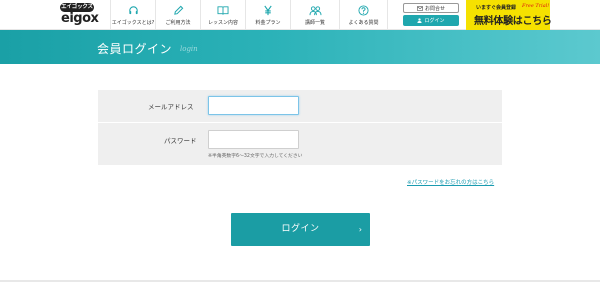 This screenshot has height=282, width=600. I want to click on nav-item-pricing: 料金プラン, so click(267, 15).